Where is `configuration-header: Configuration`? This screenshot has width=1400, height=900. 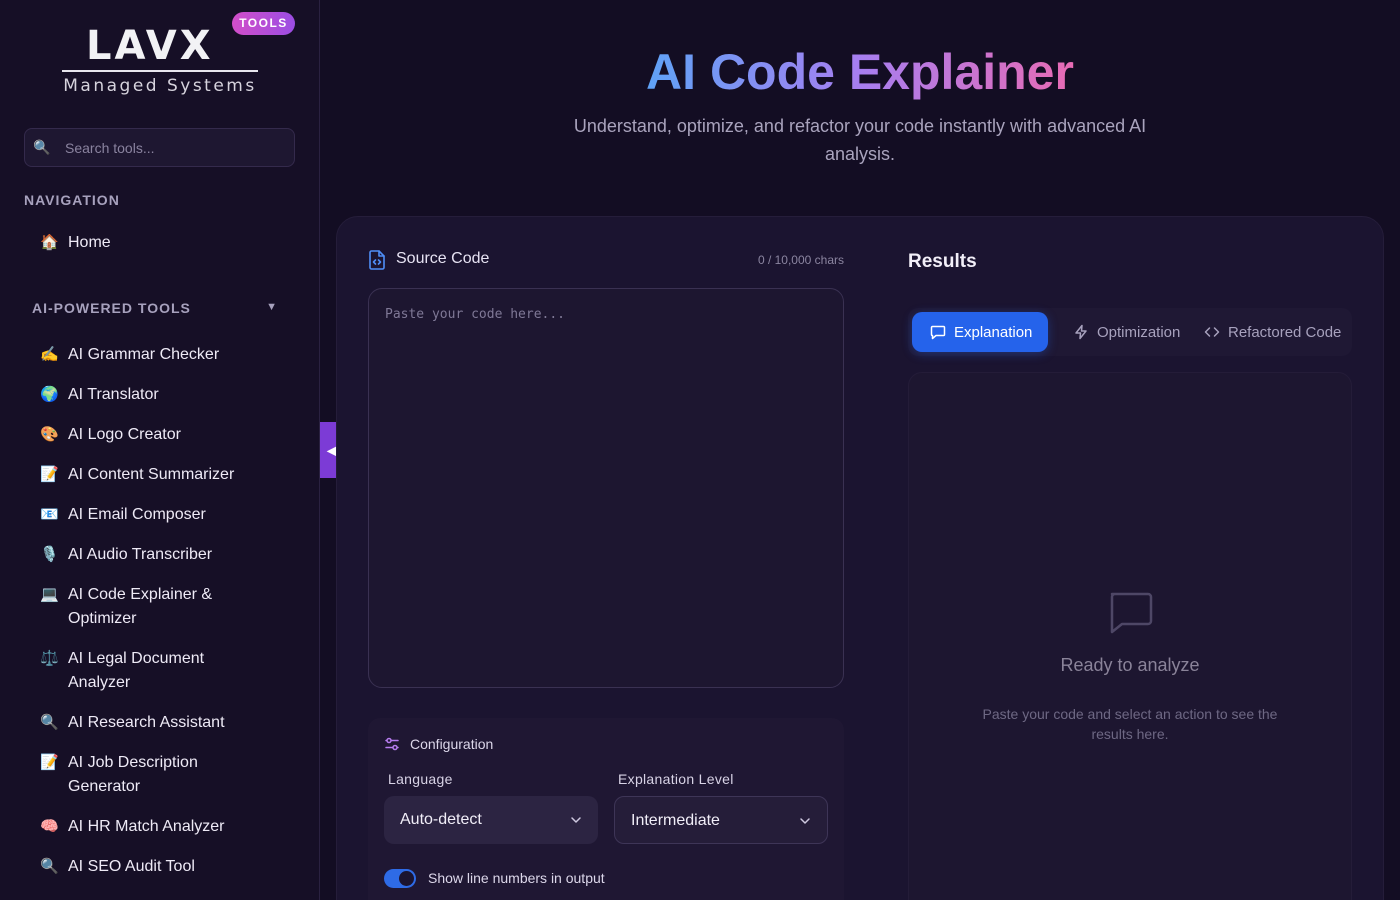 configuration-header: Configuration is located at coordinates (438, 744).